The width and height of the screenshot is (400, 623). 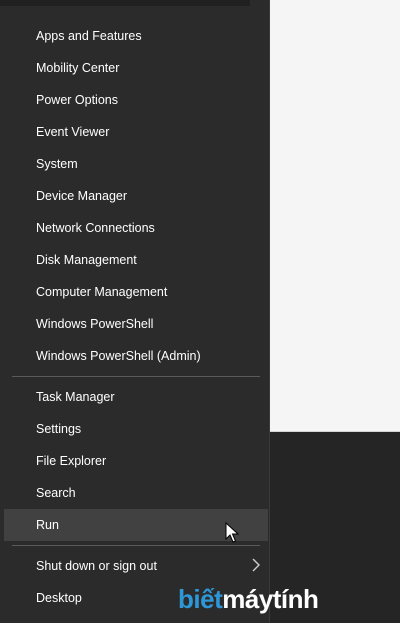 What do you see at coordinates (125, 3) in the screenshot?
I see `menu-top-edge` at bounding box center [125, 3].